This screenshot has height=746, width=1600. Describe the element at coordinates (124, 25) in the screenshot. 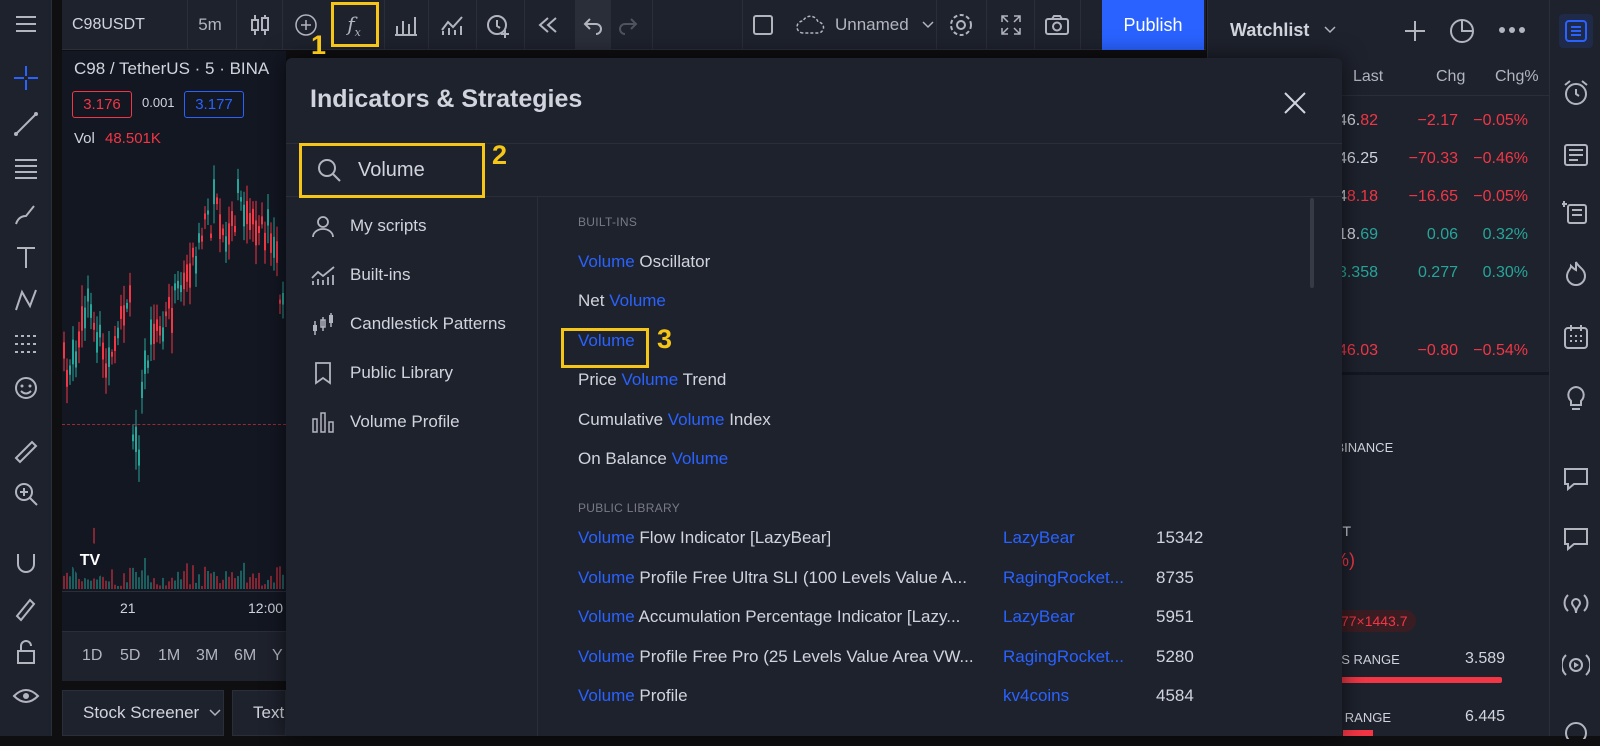

I see `symbol-search-button: C98USDT` at that location.